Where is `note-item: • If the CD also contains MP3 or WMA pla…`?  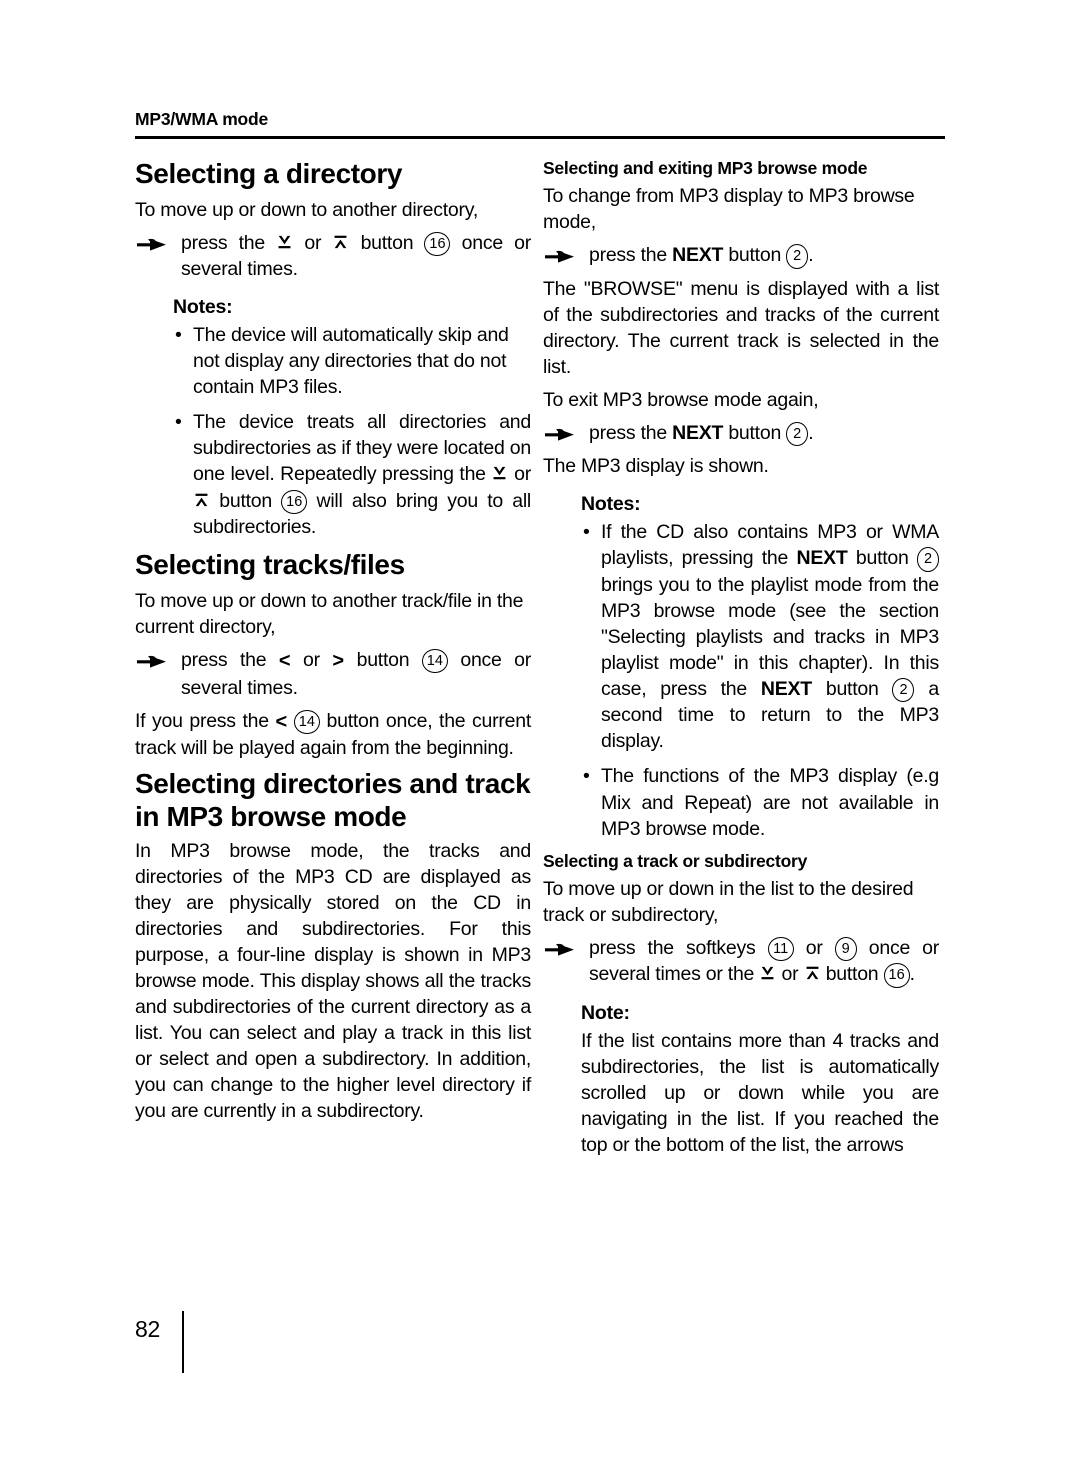 note-item: • If the CD also contains MP3 or WMA pla… is located at coordinates (760, 636).